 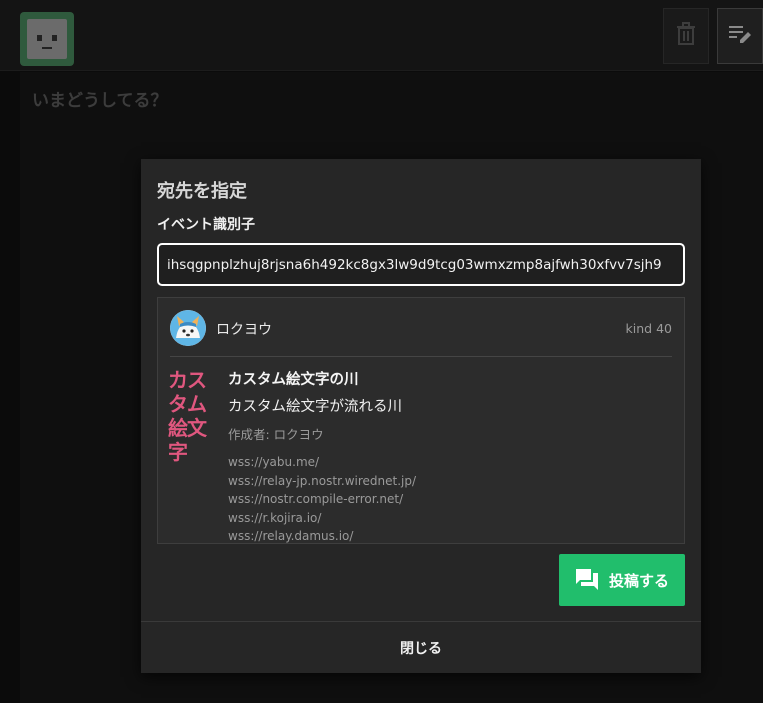 What do you see at coordinates (244, 329) in the screenshot?
I see `profile-name: ロクヨウ` at bounding box center [244, 329].